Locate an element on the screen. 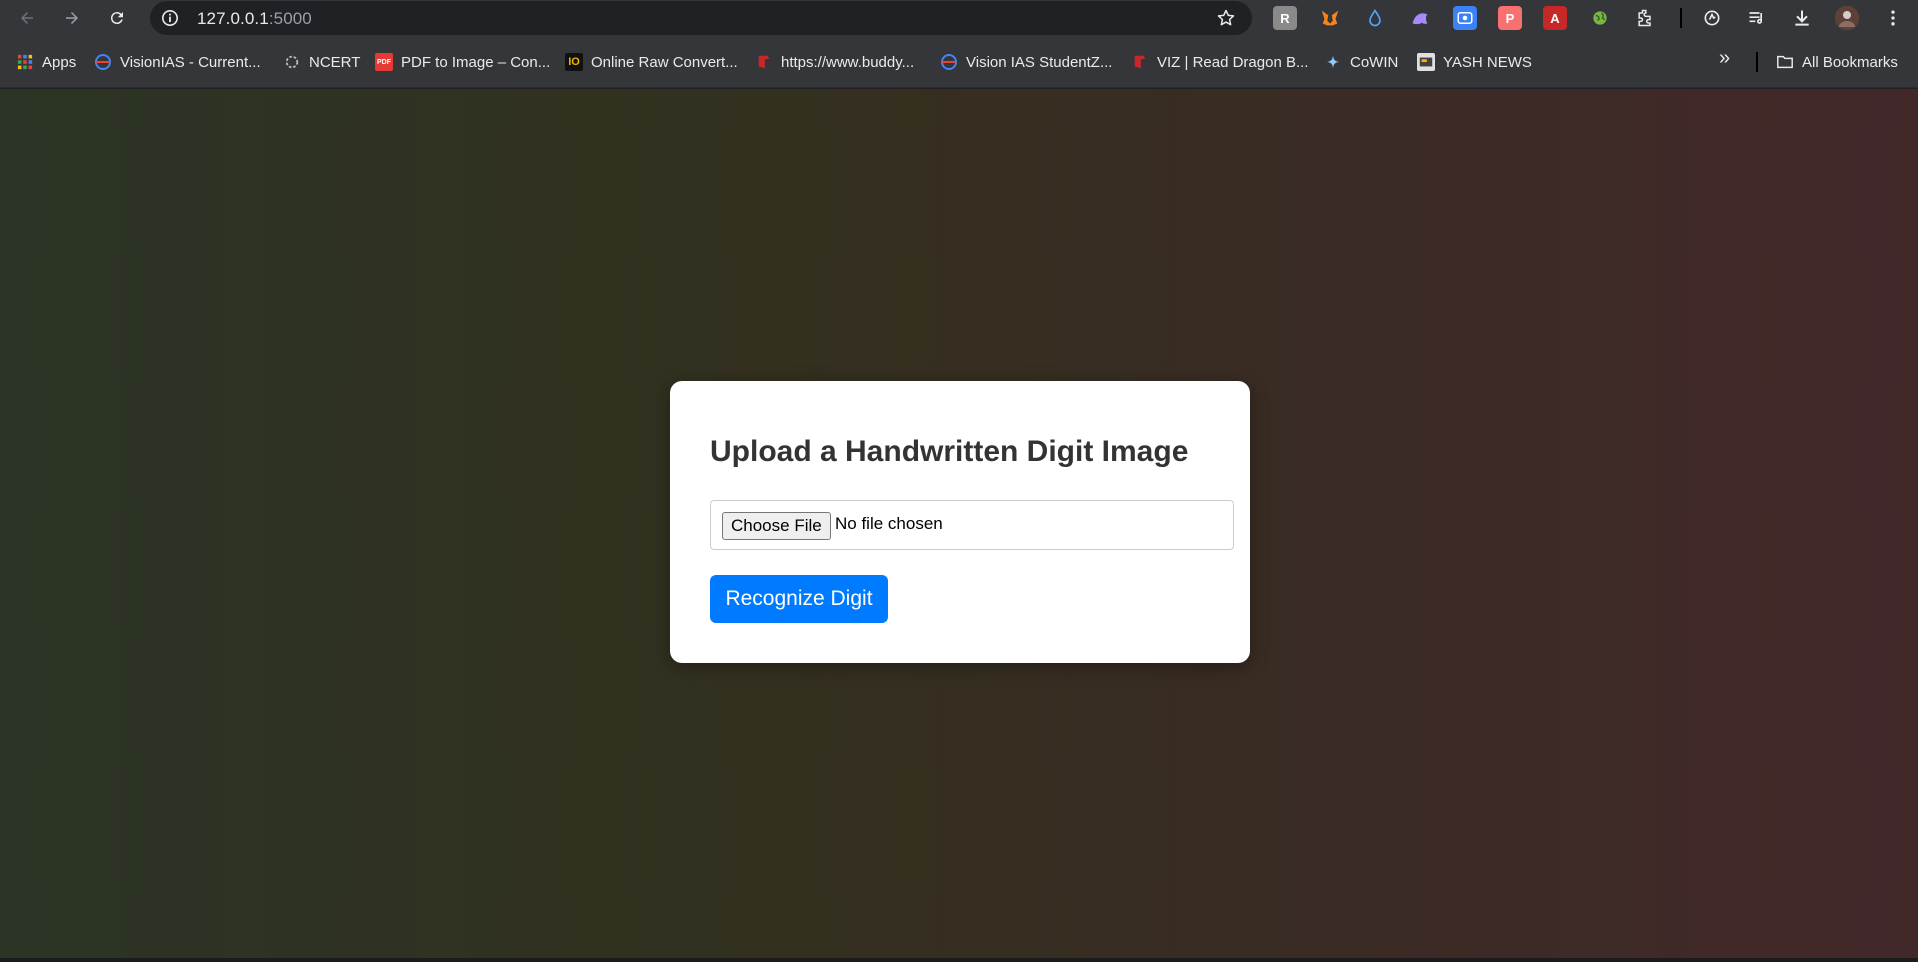 This screenshot has height=962, width=1918. address-bar: 127.0.0.1:5000 is located at coordinates (701, 18).